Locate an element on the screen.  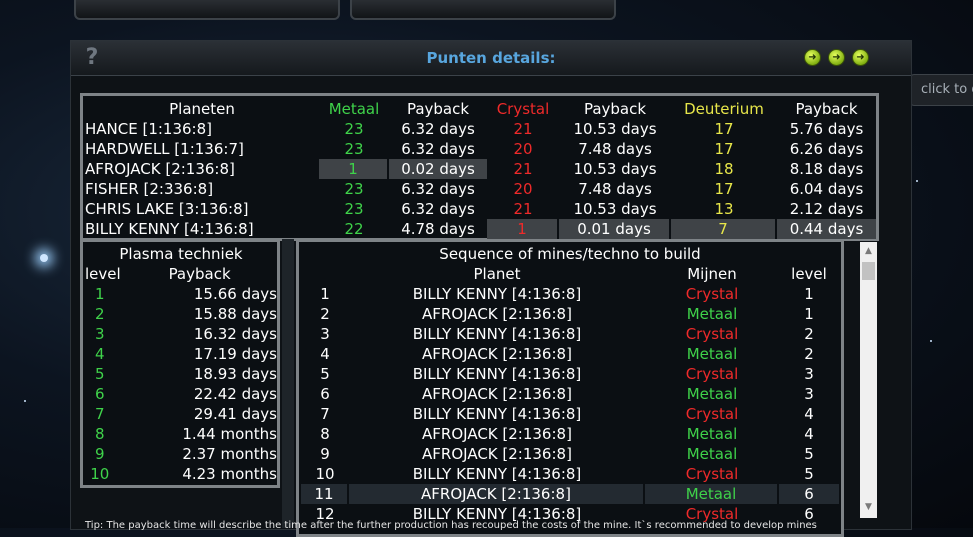
metaal-level: 22 is located at coordinates (354, 229).